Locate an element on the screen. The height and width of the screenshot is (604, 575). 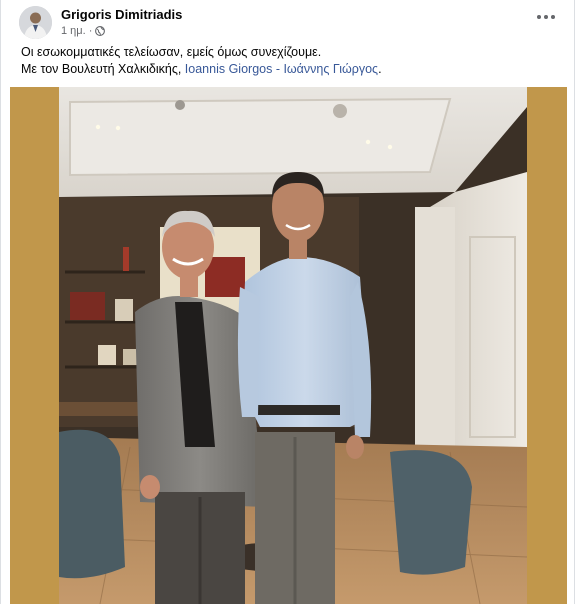
author-avatar is located at coordinates (35, 22).